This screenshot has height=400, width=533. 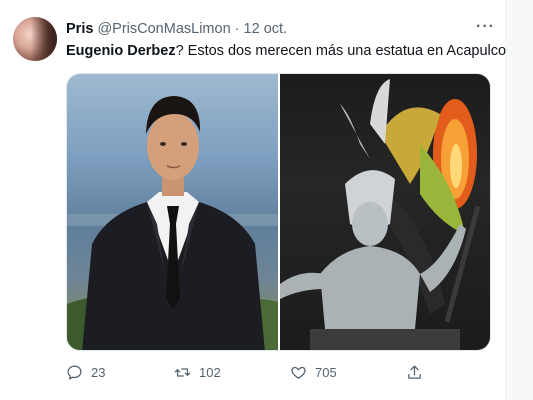 I want to click on retweet-count: 102, so click(x=210, y=372).